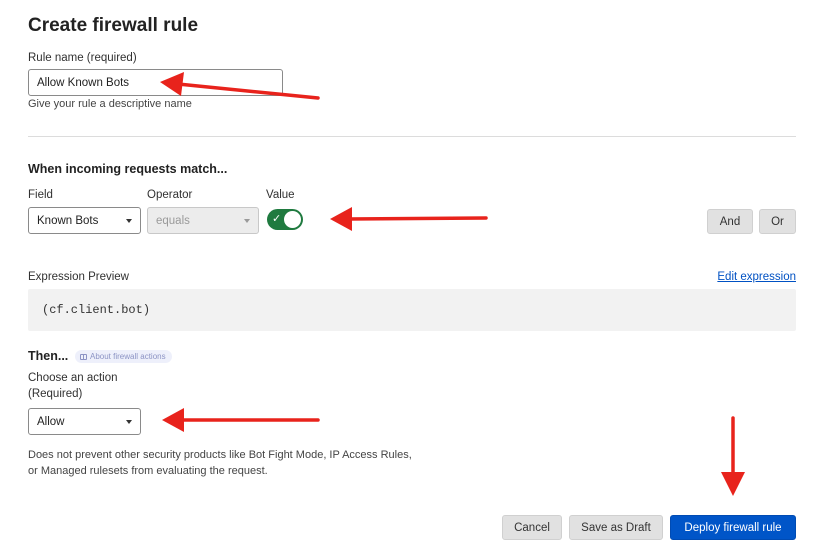 The height and width of the screenshot is (558, 821). Describe the element at coordinates (292, 219) in the screenshot. I see `toggle-knob` at that location.